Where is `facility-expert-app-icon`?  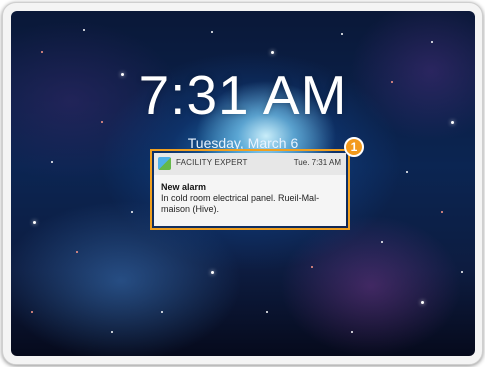
facility-expert-app-icon is located at coordinates (164, 163).